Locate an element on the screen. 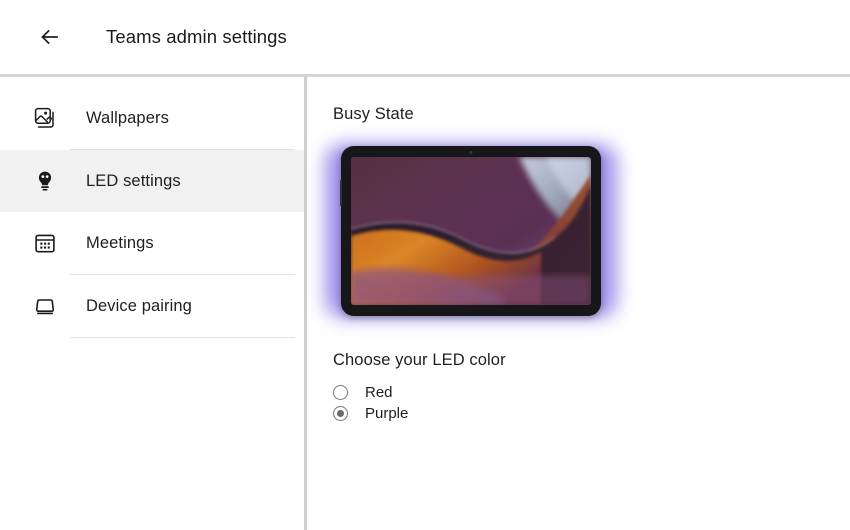  tablet-bezel is located at coordinates (470, 231).